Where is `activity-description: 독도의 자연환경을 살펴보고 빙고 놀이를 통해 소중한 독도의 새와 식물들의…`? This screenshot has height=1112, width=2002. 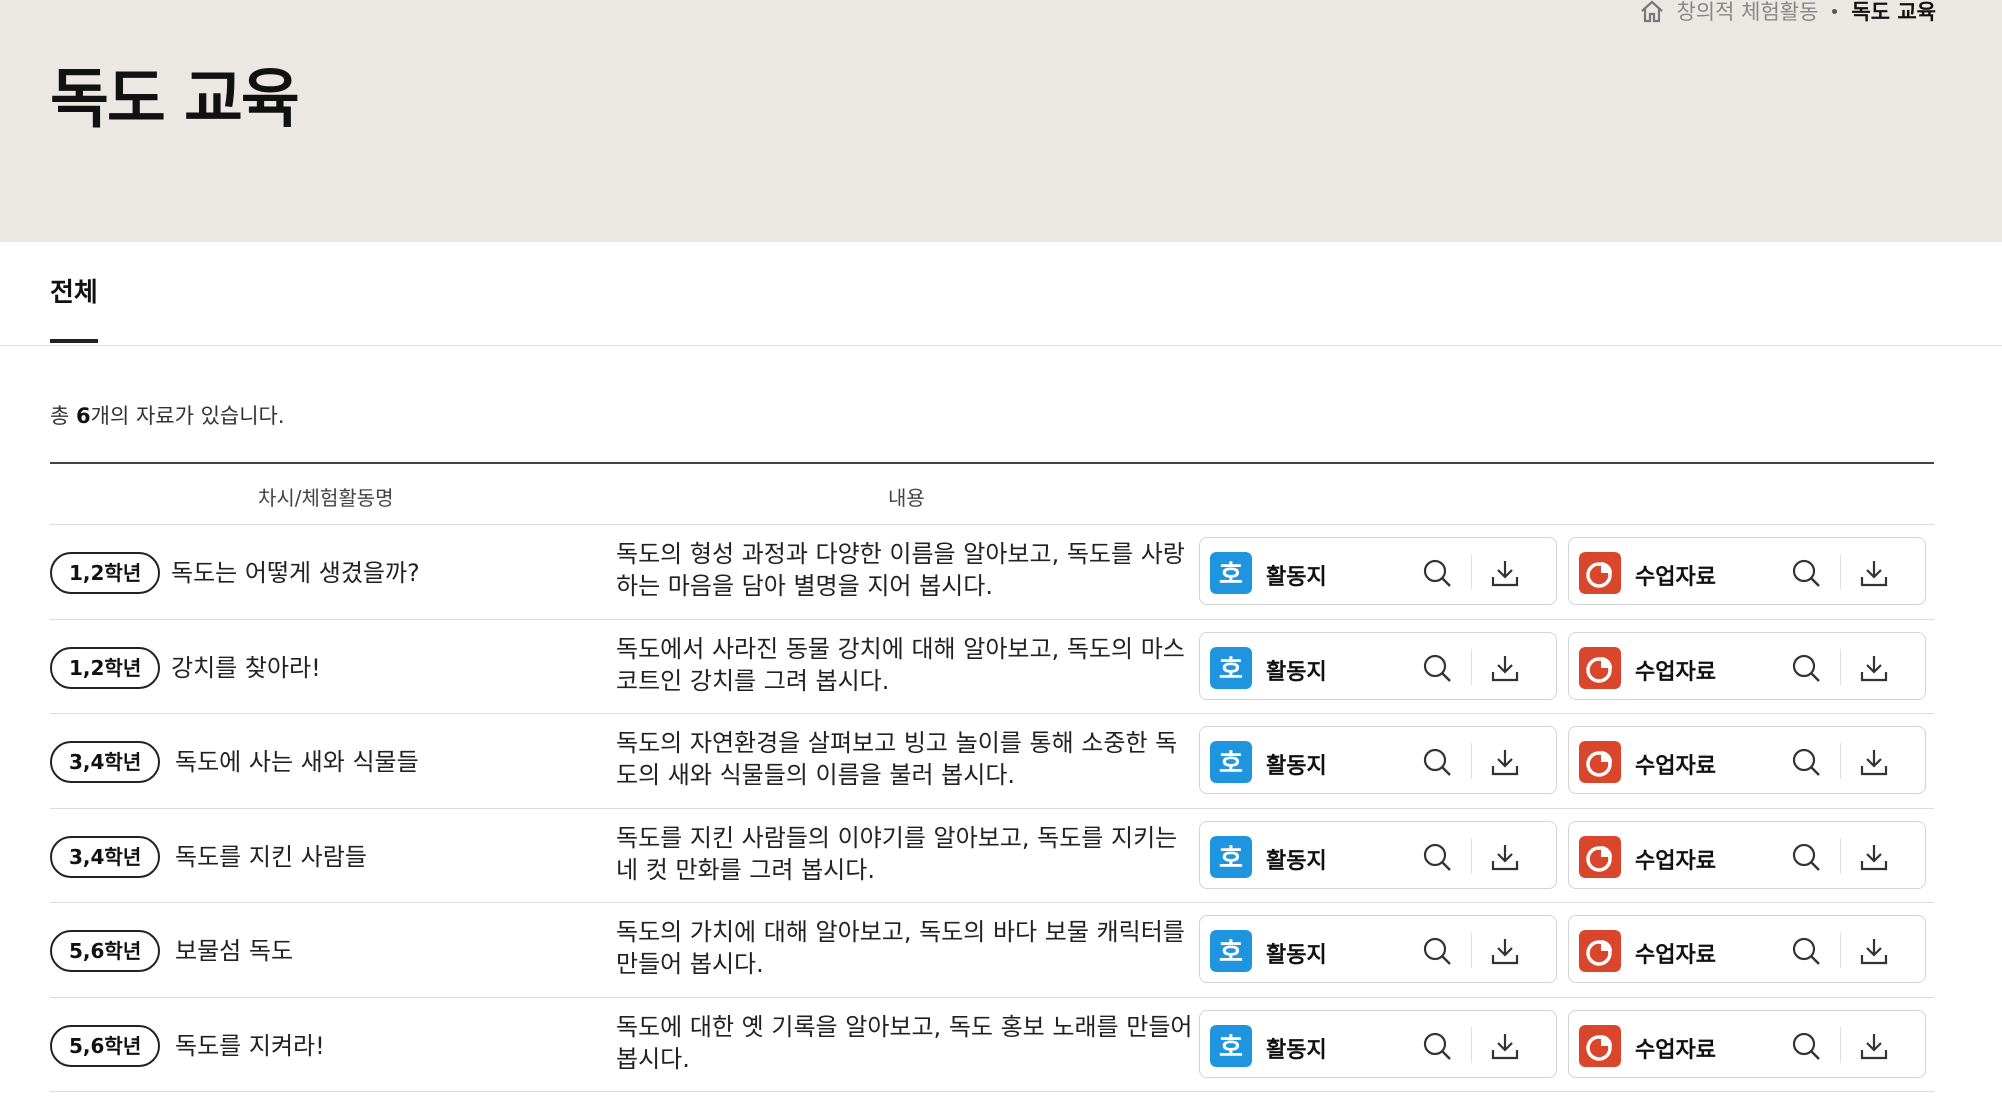 activity-description: 독도의 자연환경을 살펴보고 빙고 놀이를 통해 소중한 독도의 새와 식물들의… is located at coordinates (897, 759).